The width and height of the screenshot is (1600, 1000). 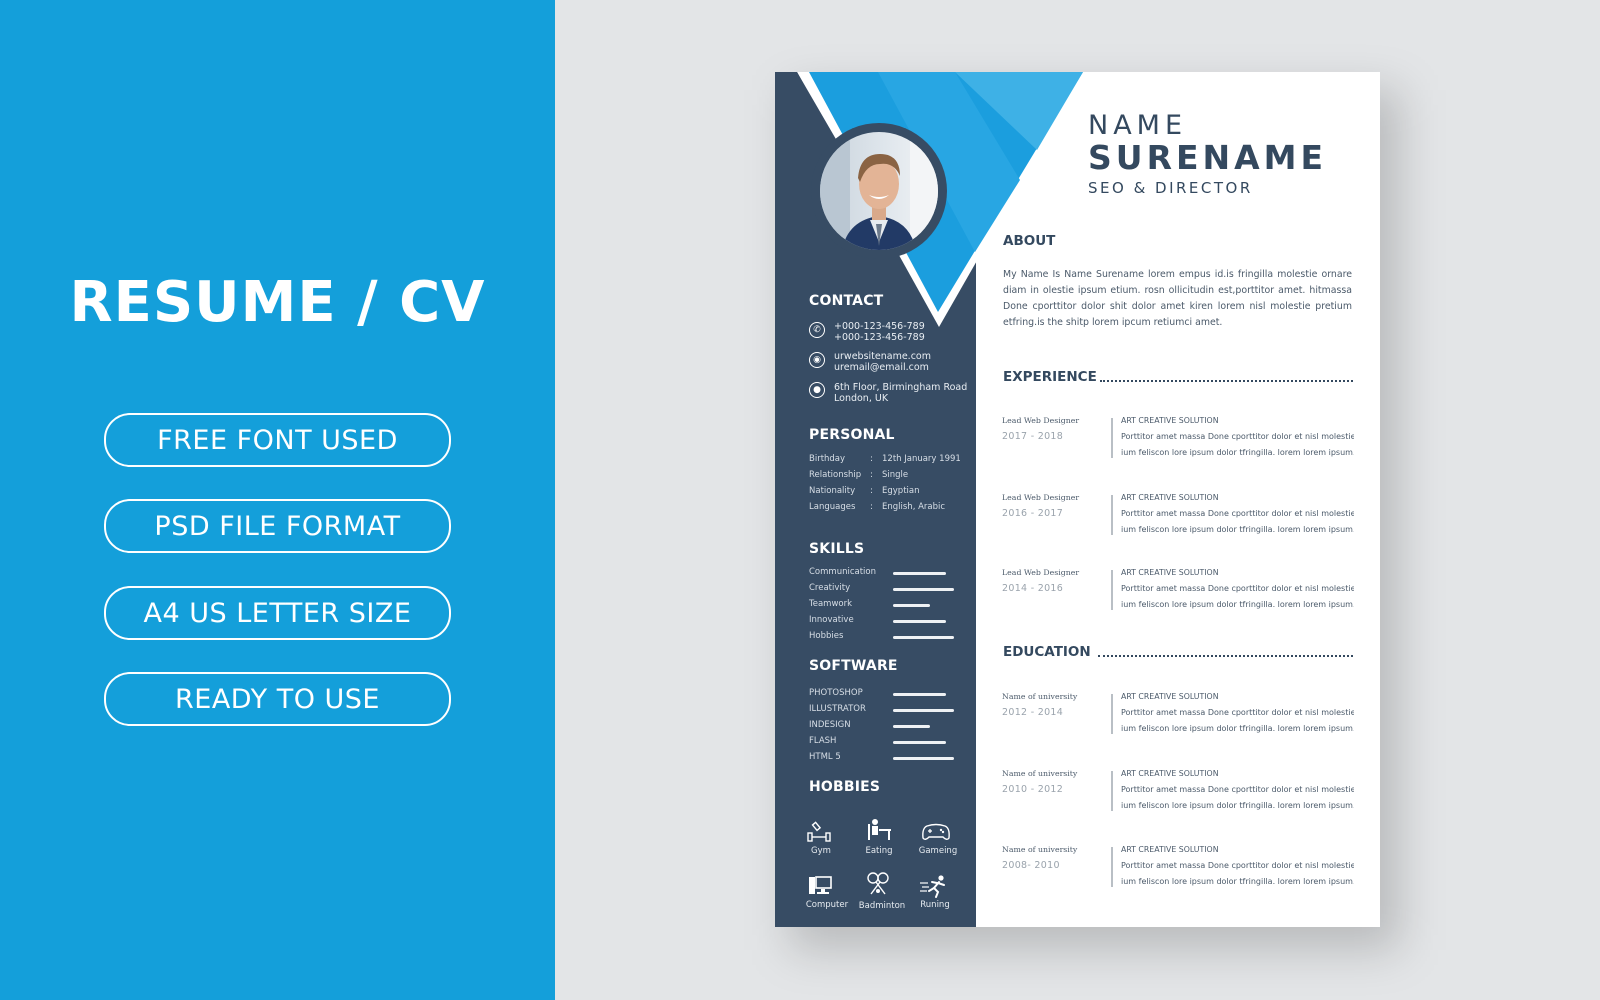 I want to click on website-link: urwebsitename.com, so click(x=882, y=356).